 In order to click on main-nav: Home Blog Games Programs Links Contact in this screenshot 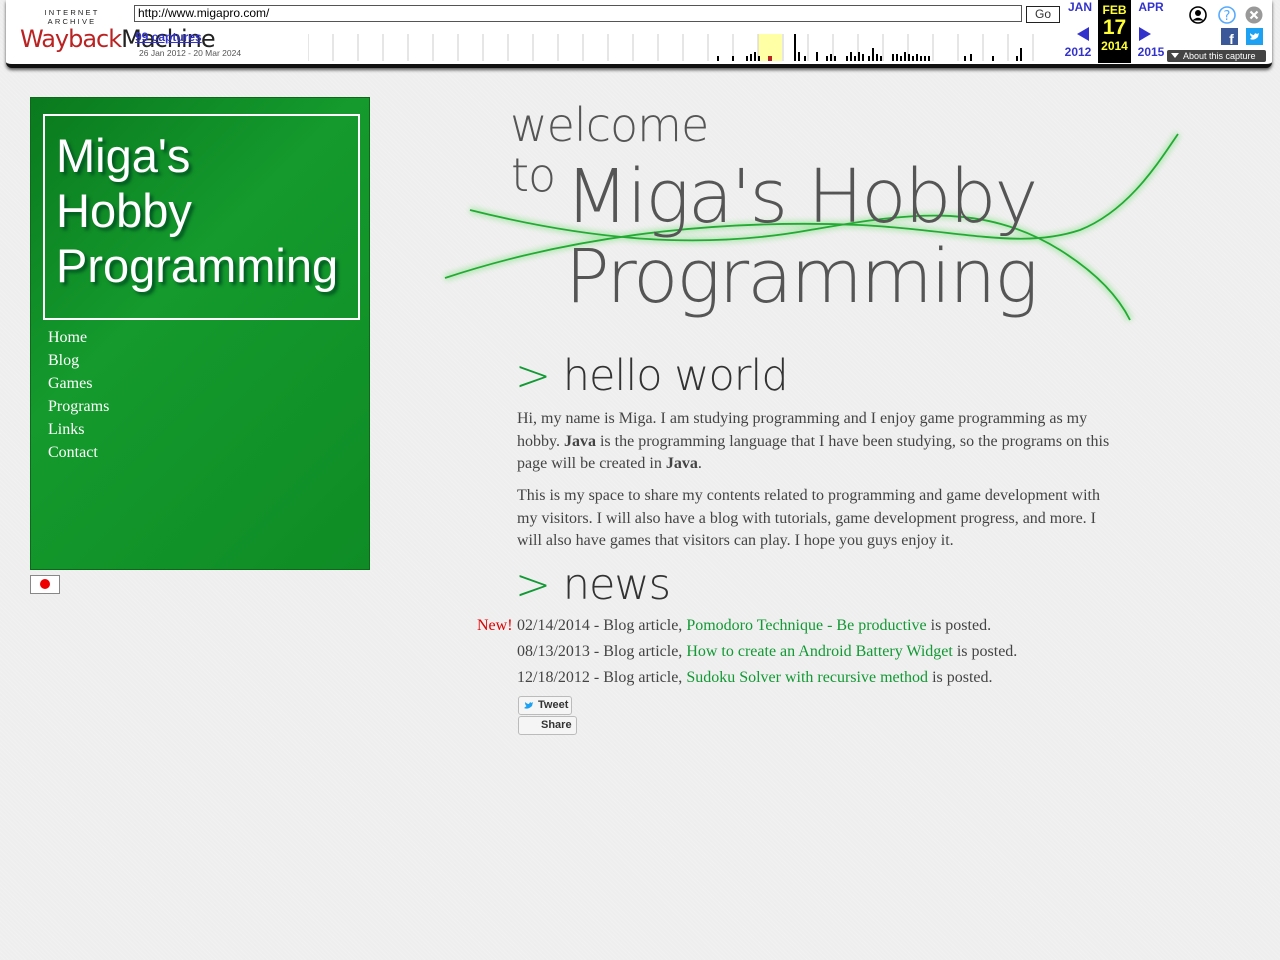, I will do `click(78, 395)`.